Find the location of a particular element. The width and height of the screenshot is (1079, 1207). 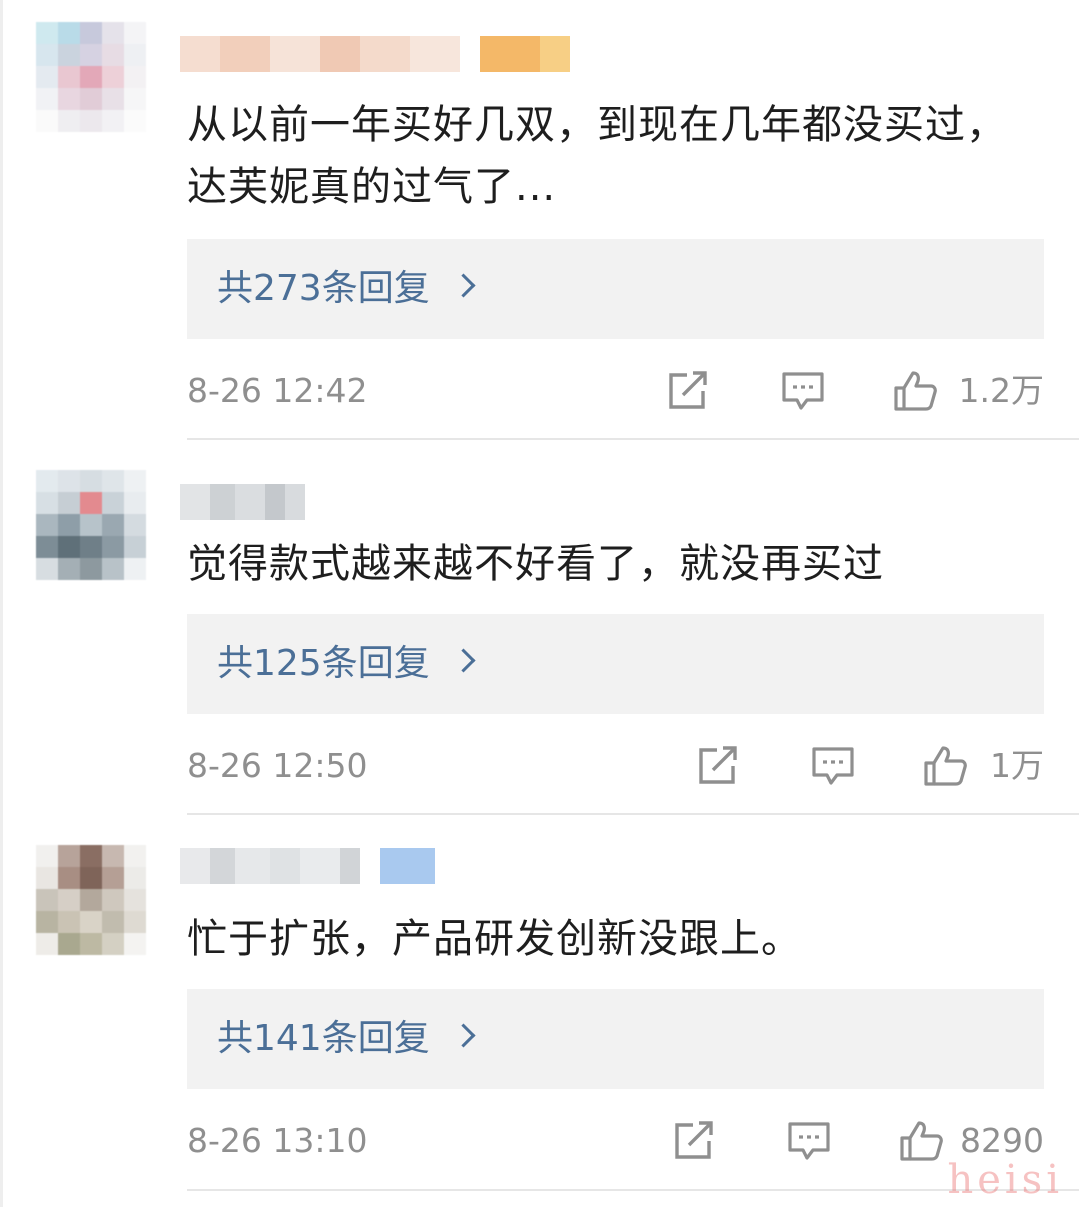

like-count: 1.2万 is located at coordinates (1001, 390).